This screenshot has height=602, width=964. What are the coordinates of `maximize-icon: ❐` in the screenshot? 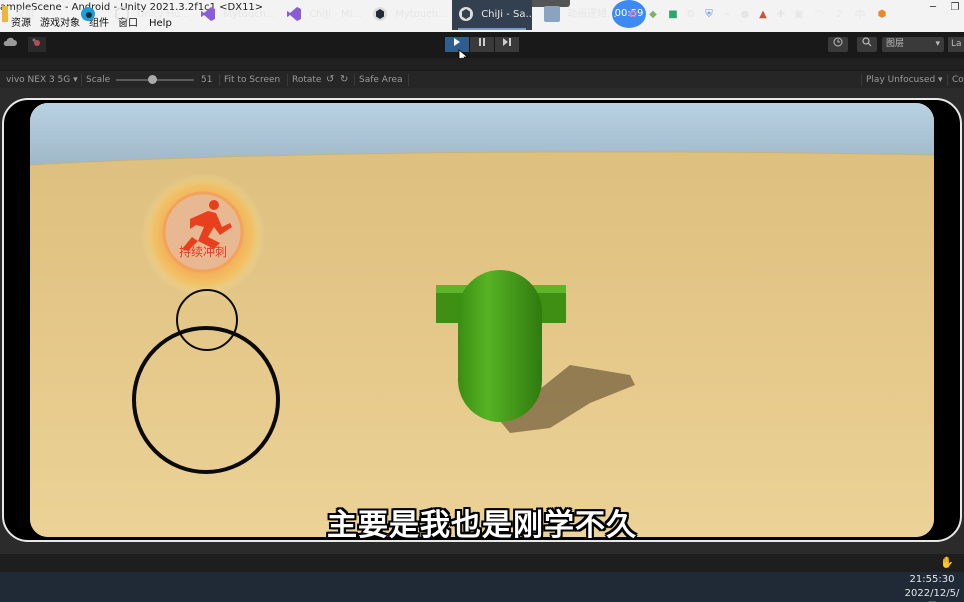 It's located at (955, 8).